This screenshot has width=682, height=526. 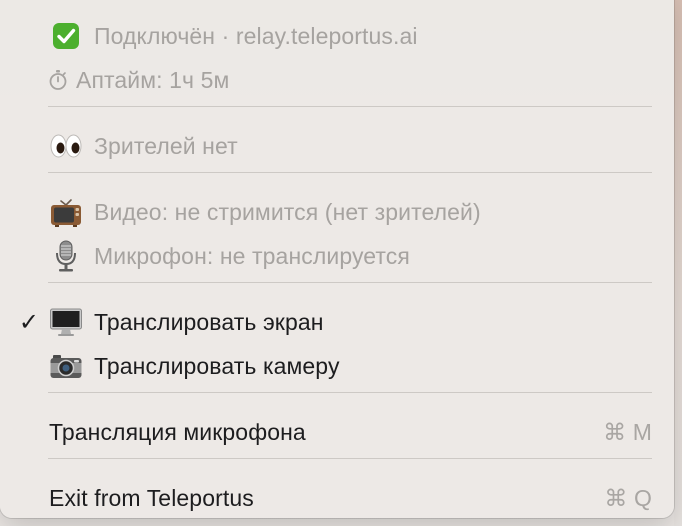 I want to click on menu-item-uptime: Аптайм: 1ч 5м, so click(x=337, y=80).